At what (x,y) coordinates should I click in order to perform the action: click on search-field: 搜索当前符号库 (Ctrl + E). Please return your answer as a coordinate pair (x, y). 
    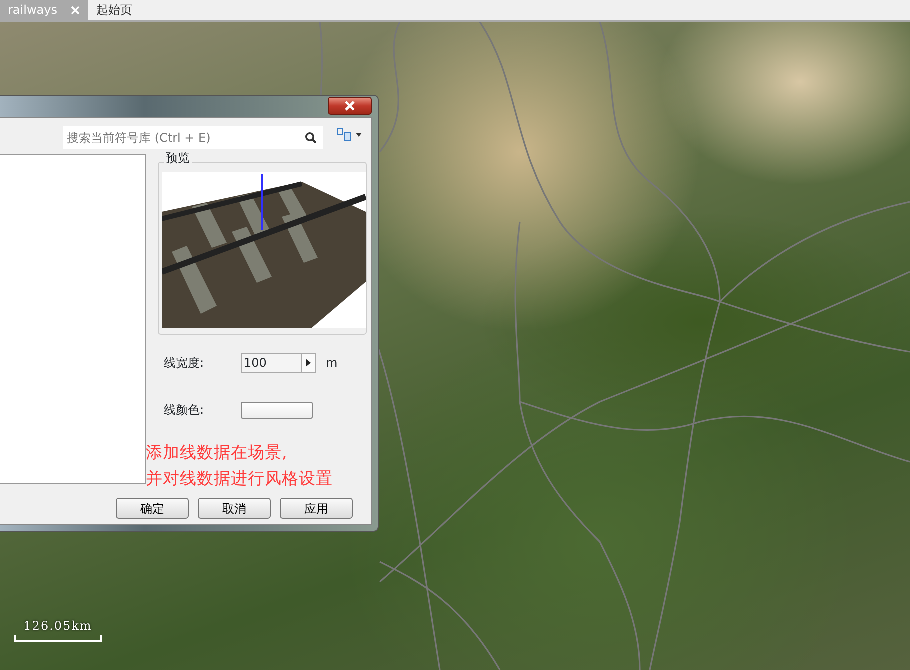
    Looking at the image, I should click on (193, 137).